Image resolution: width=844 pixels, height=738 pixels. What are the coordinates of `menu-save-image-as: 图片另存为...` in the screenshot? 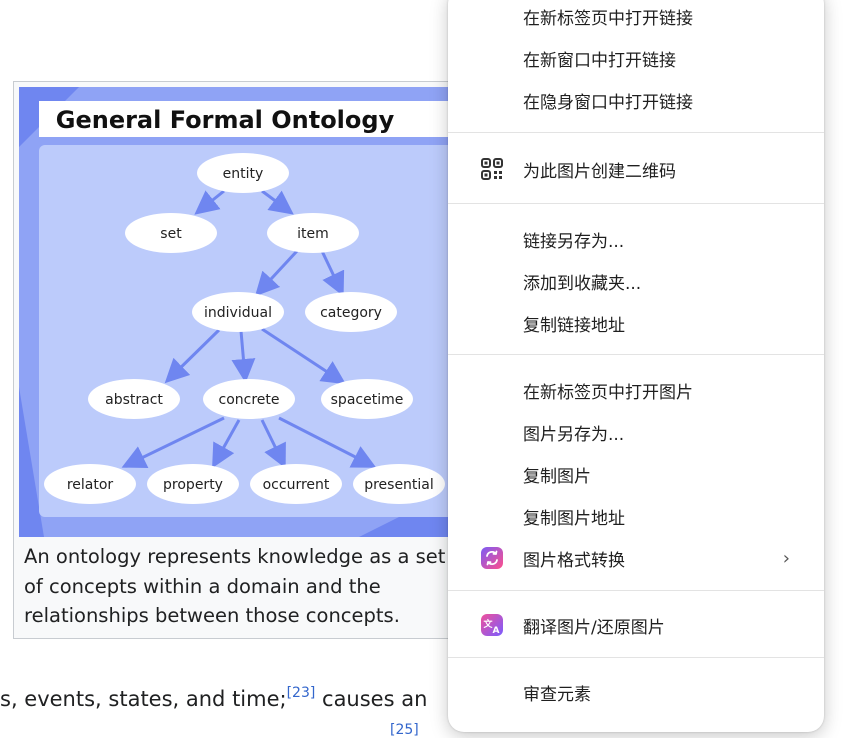 It's located at (636, 432).